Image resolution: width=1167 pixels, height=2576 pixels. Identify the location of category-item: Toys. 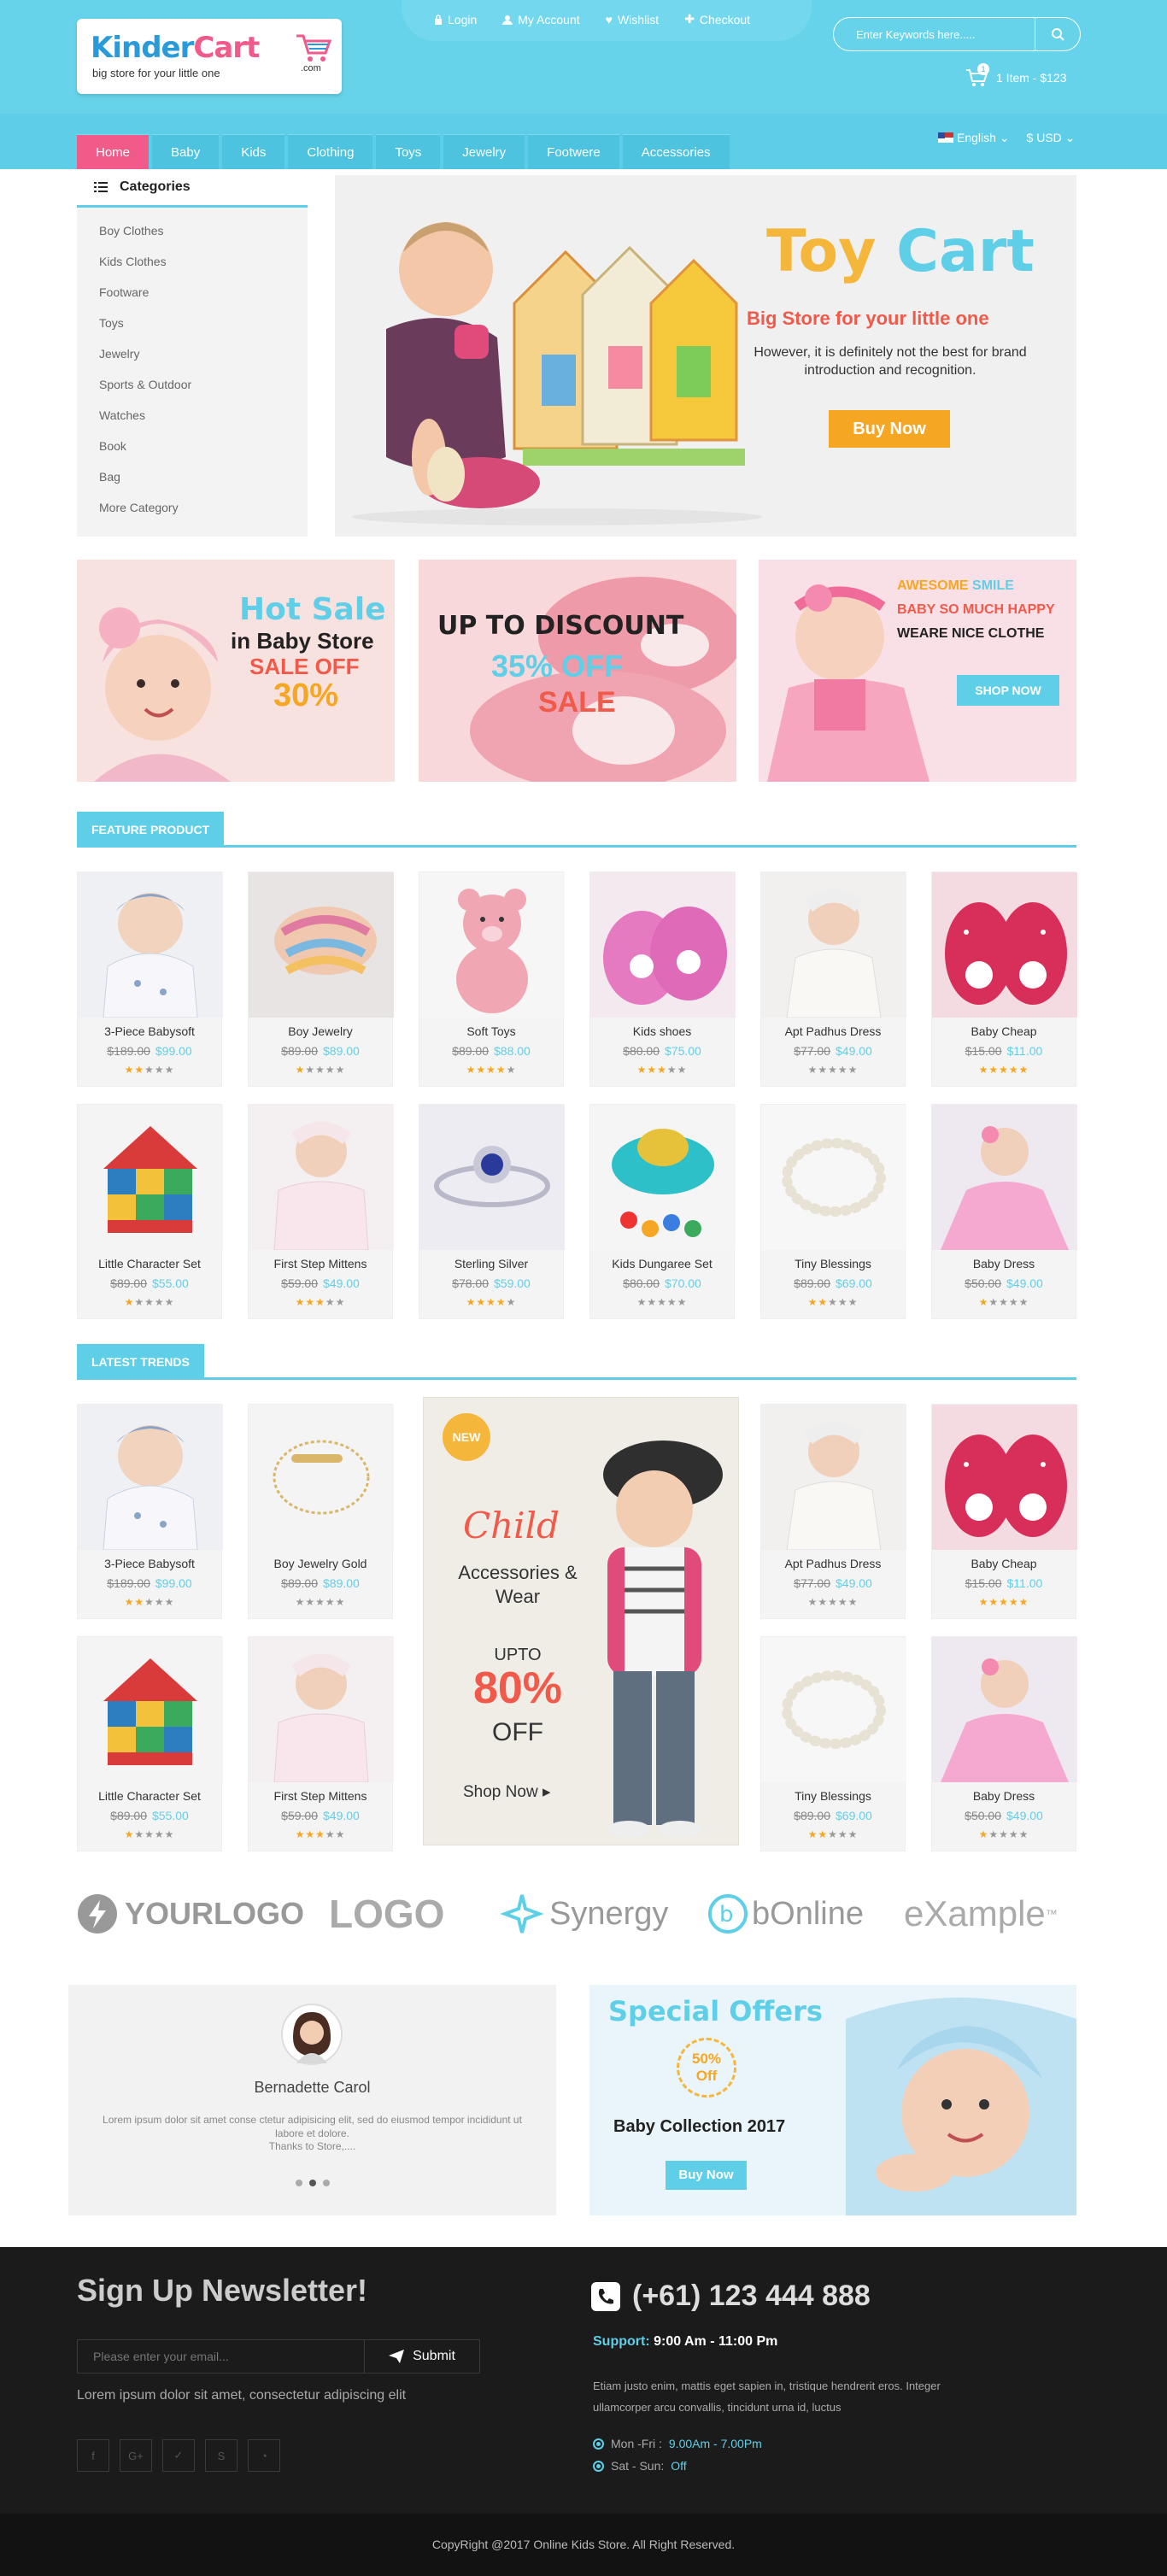
(203, 327).